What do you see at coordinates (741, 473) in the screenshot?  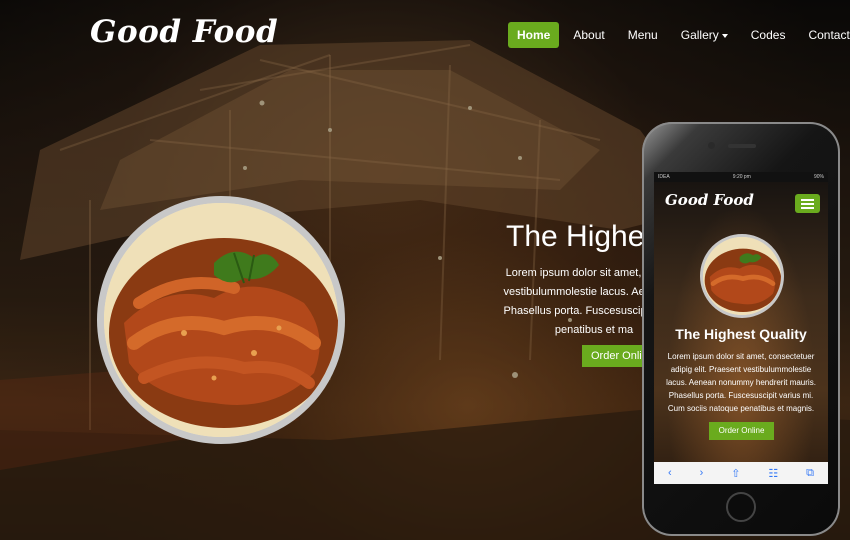 I see `browser-toolbar: ‹ › ⇧ ☷ ⧉` at bounding box center [741, 473].